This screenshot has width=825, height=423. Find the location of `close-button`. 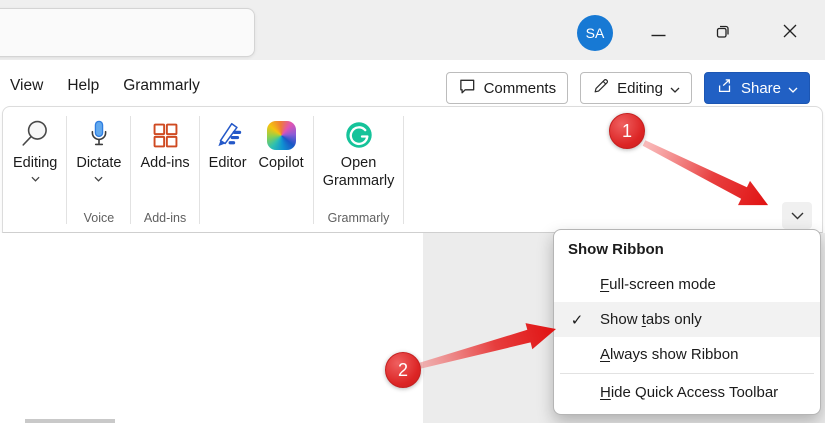

close-button is located at coordinates (790, 33).